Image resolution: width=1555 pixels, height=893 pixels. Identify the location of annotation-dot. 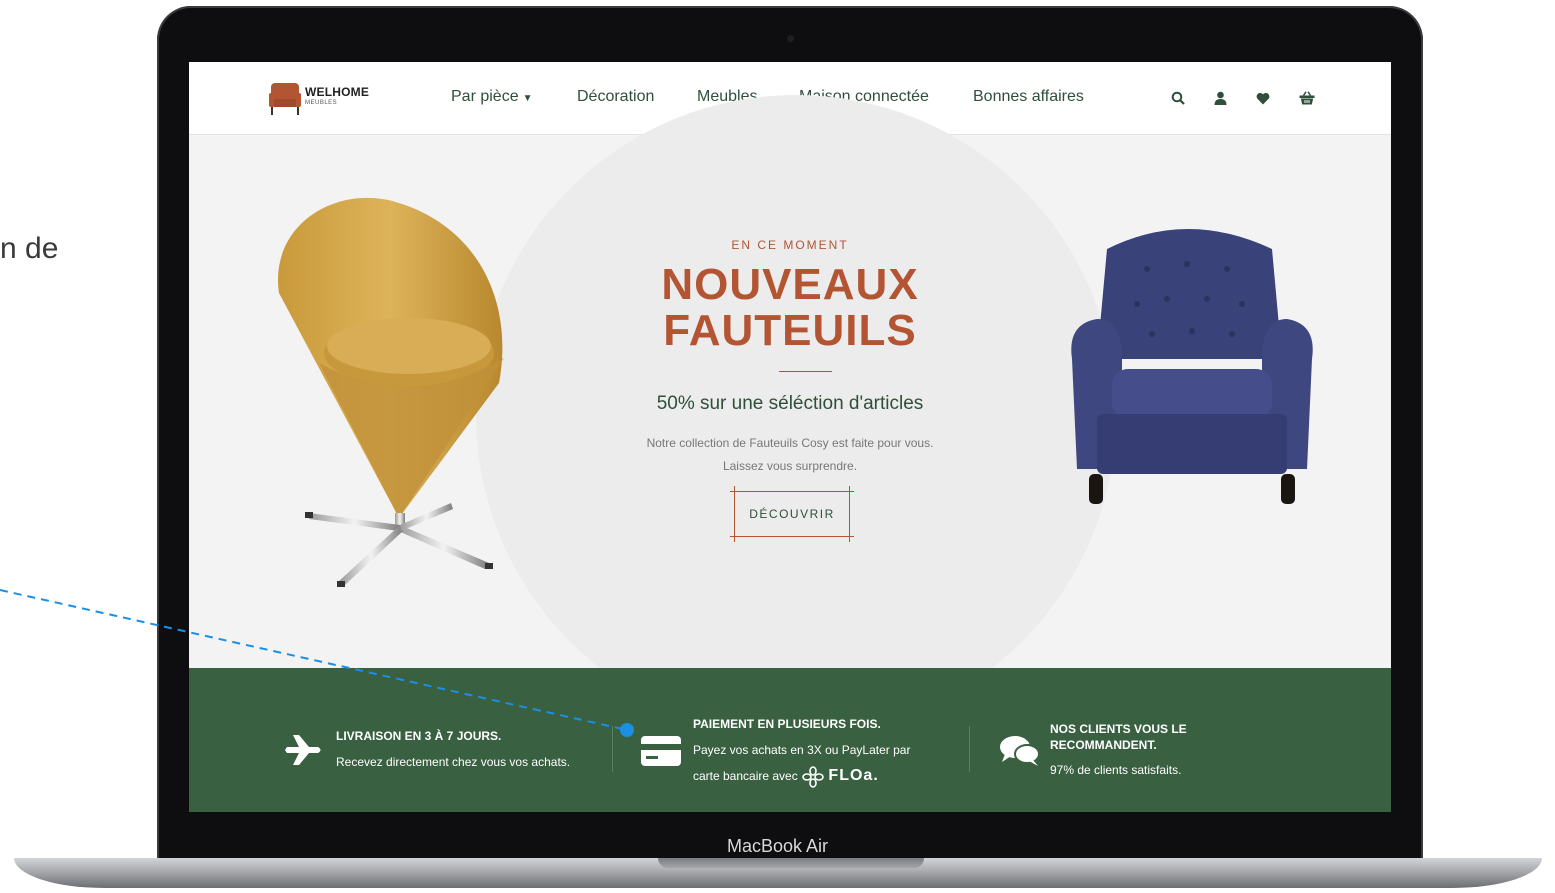
(627, 730).